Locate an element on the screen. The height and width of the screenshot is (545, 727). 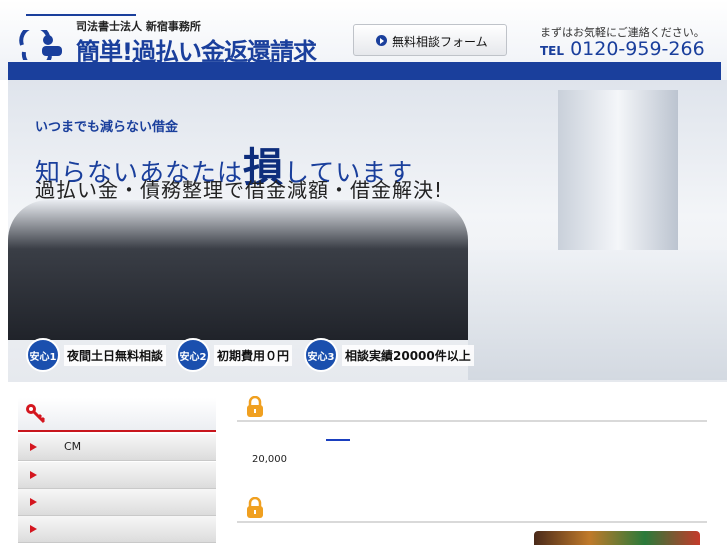
badge-text: 夜間土日無料相談 is located at coordinates (115, 355).